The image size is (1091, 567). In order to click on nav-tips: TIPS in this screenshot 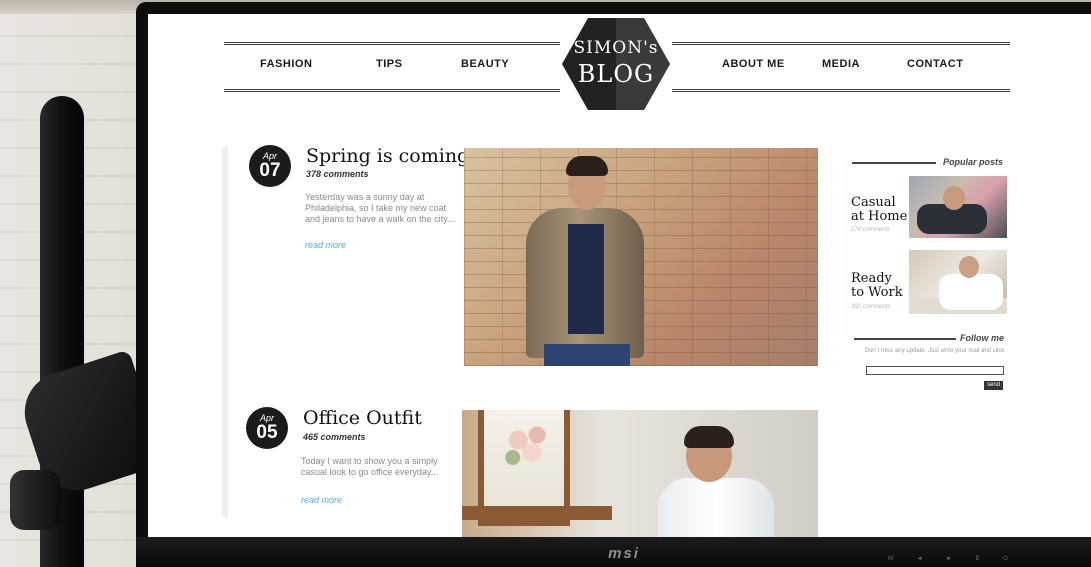, I will do `click(389, 64)`.